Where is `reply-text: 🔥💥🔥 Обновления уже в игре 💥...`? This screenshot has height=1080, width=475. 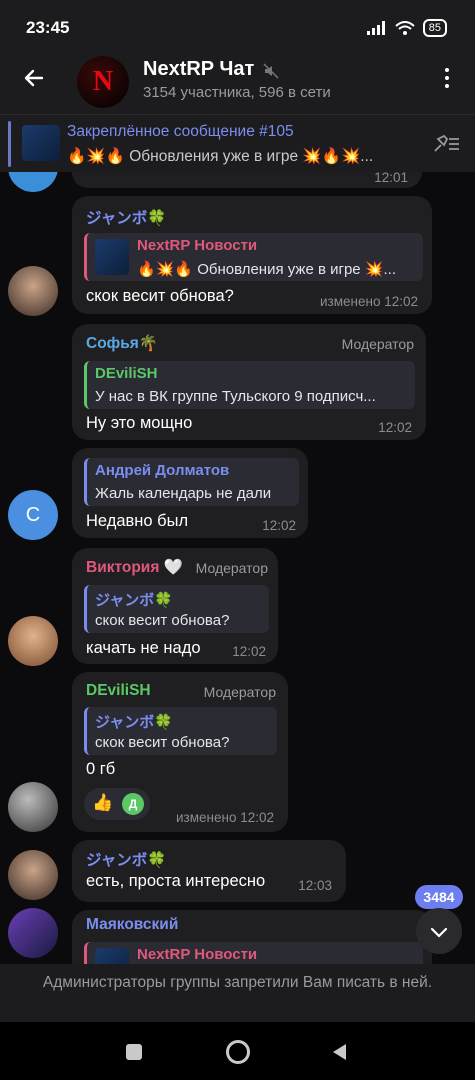 reply-text: 🔥💥🔥 Обновления уже в игре 💥... is located at coordinates (266, 269).